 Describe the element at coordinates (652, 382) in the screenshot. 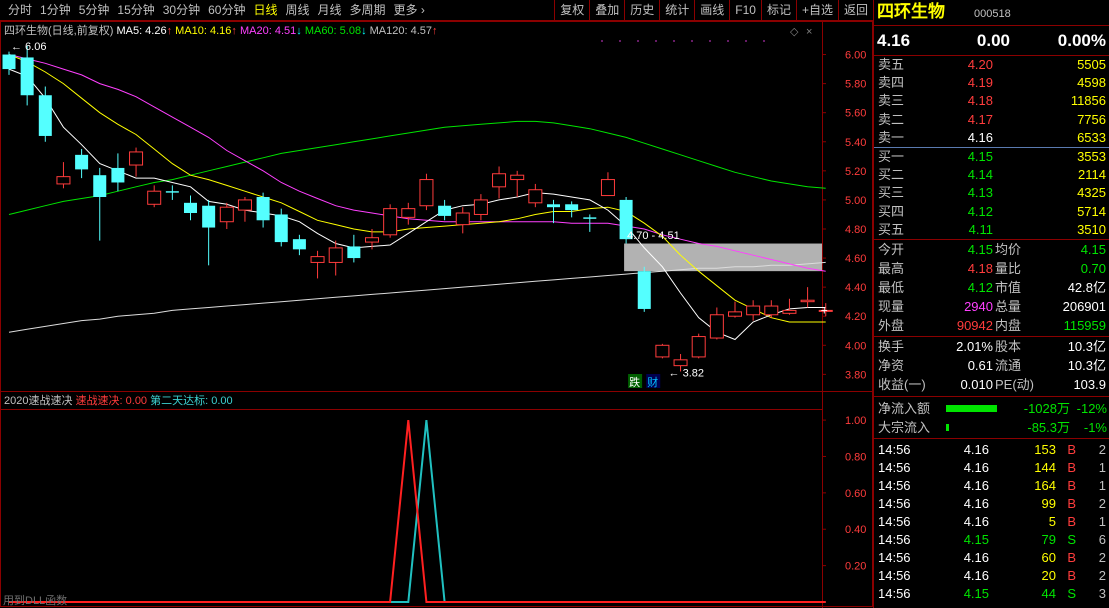

I see `tag-label: 财` at that location.